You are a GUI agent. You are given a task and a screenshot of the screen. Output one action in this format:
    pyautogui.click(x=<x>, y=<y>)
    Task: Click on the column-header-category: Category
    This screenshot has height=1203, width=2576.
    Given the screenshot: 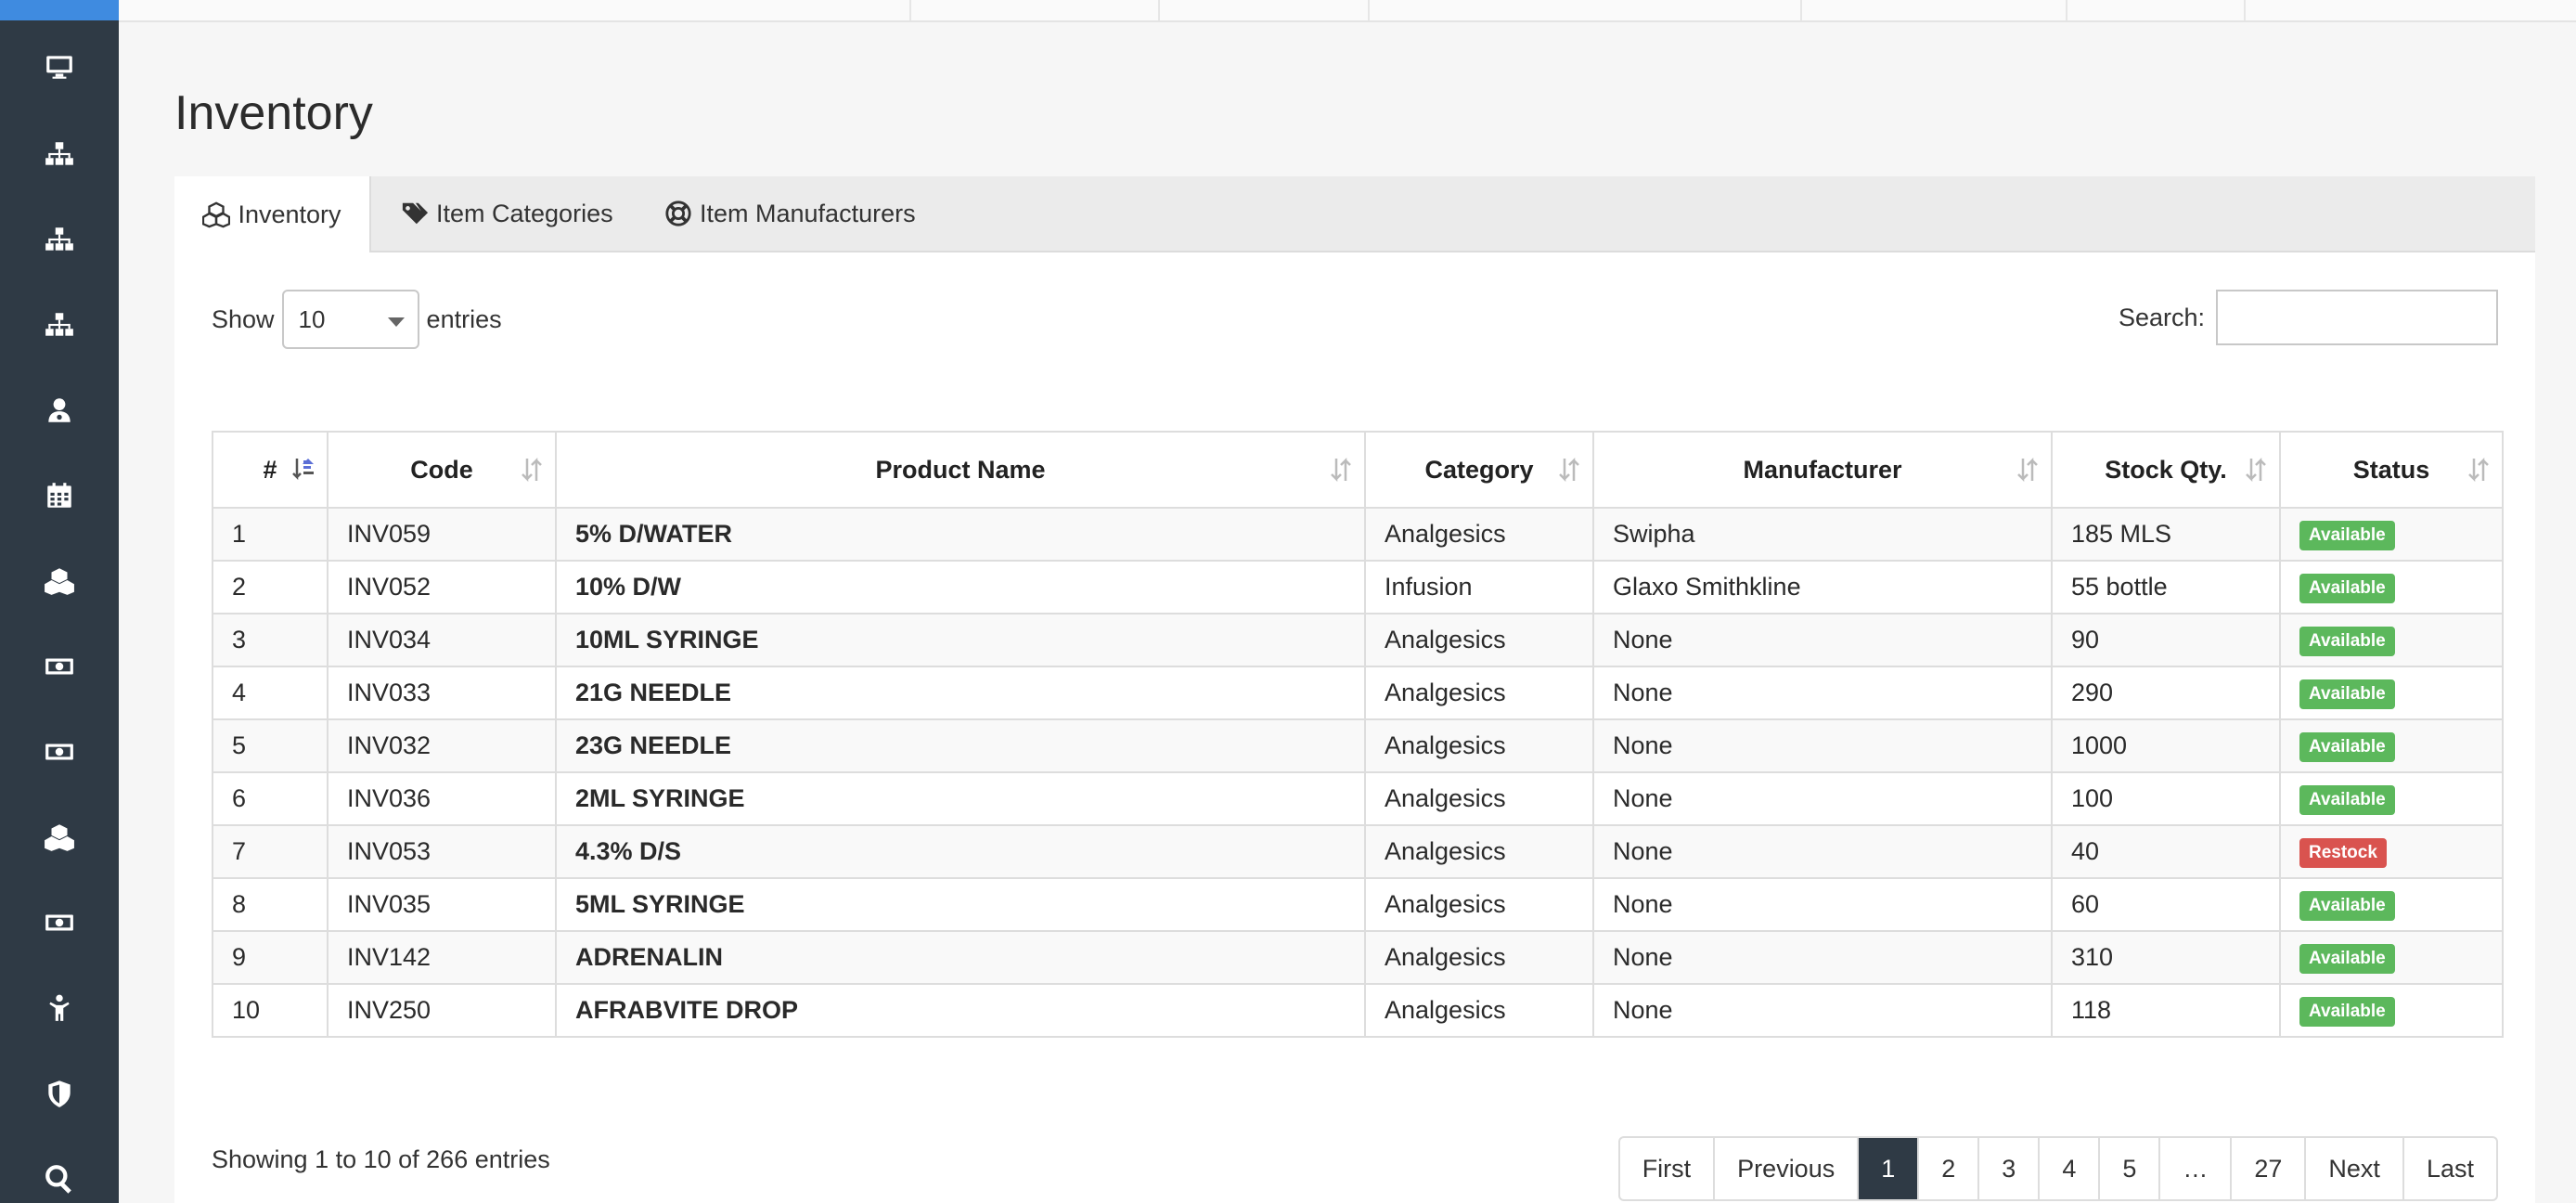 What is the action you would take?
    pyautogui.click(x=1479, y=470)
    